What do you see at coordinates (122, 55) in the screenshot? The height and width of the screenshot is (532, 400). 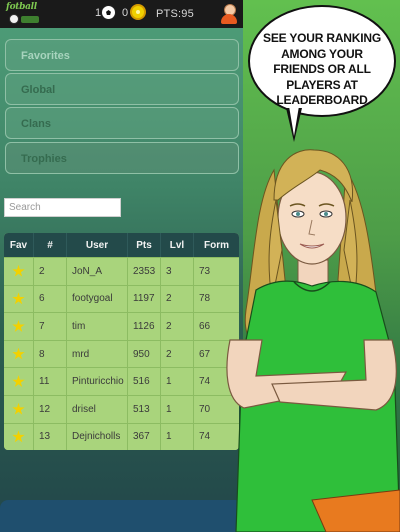 I see `tab-favorites: Favorites` at bounding box center [122, 55].